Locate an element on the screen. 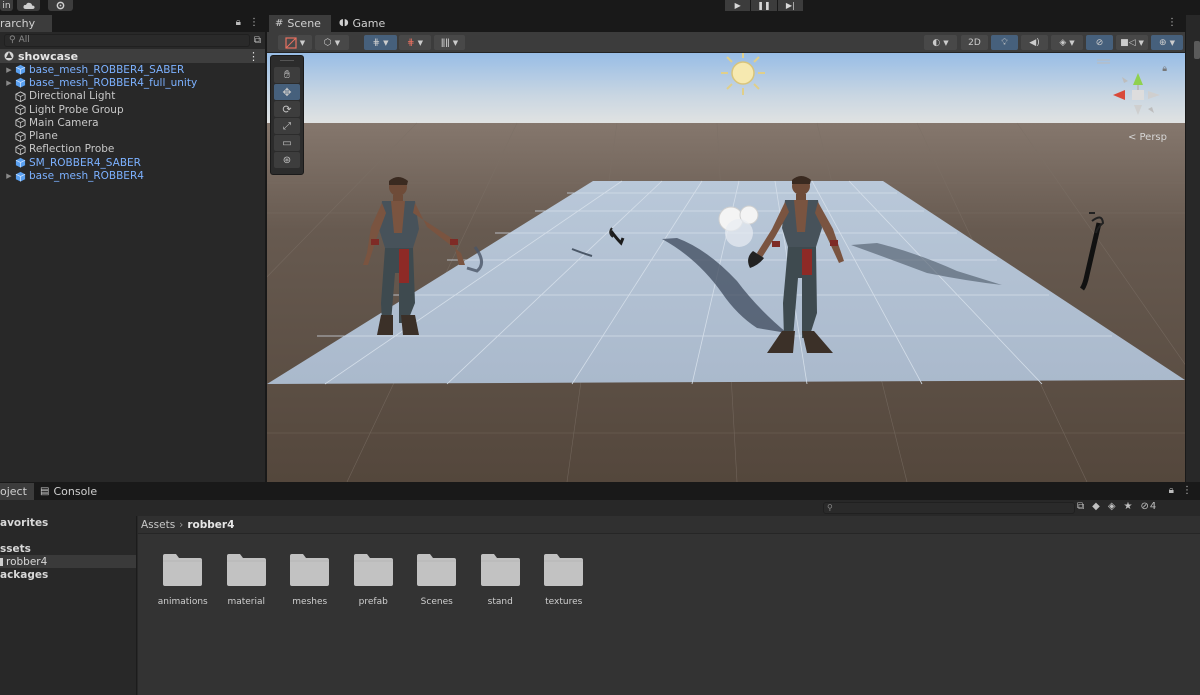 The width and height of the screenshot is (1200, 695). tab-game: ◖◗ Game is located at coordinates (359, 23).